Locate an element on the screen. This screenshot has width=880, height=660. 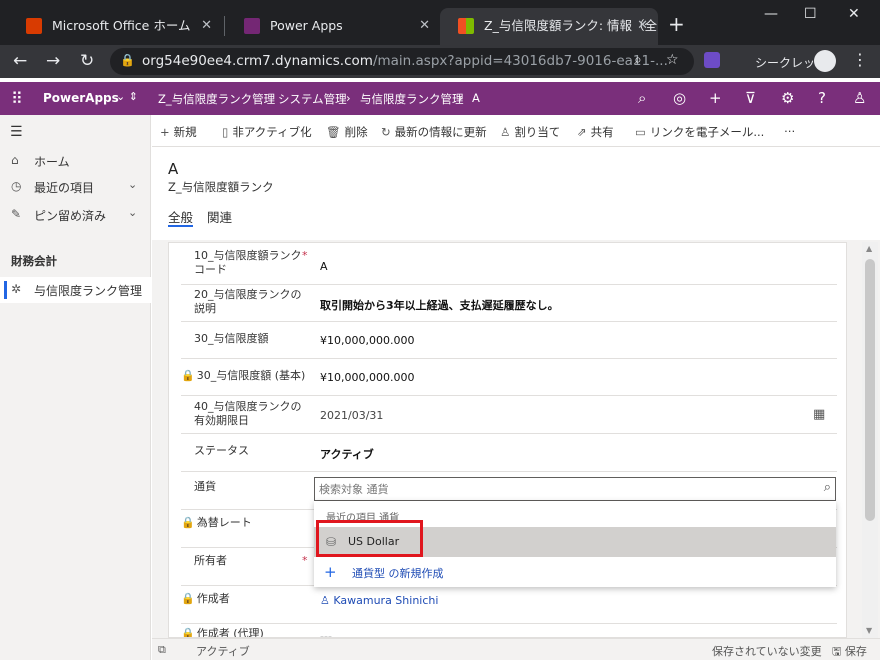
extension-icon is located at coordinates (712, 60).